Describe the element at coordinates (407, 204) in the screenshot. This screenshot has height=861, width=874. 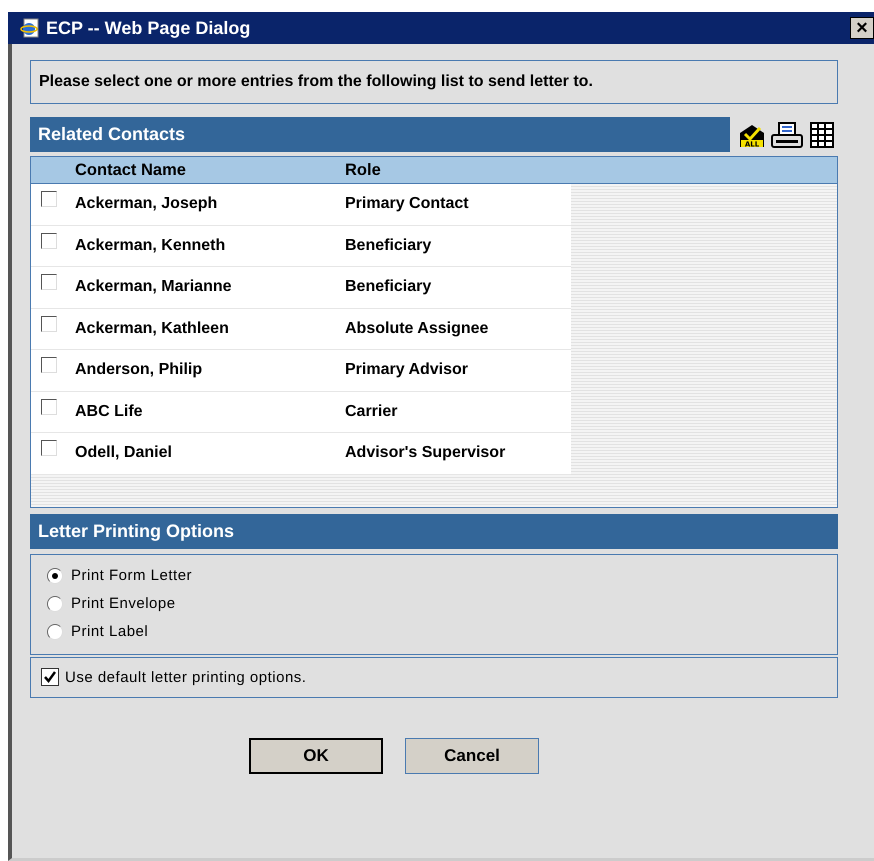
I see `table-cell-text: Primary Contact` at that location.